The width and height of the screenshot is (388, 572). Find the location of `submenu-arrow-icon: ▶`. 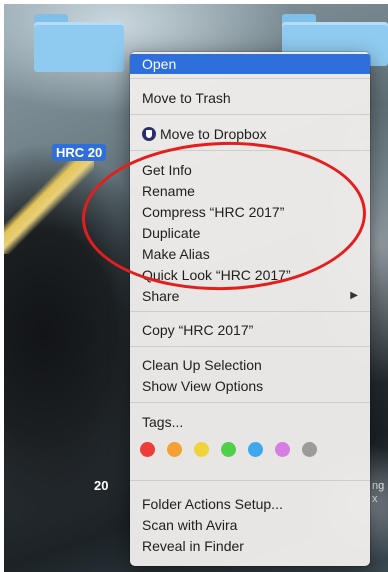

submenu-arrow-icon: ▶ is located at coordinates (354, 295).